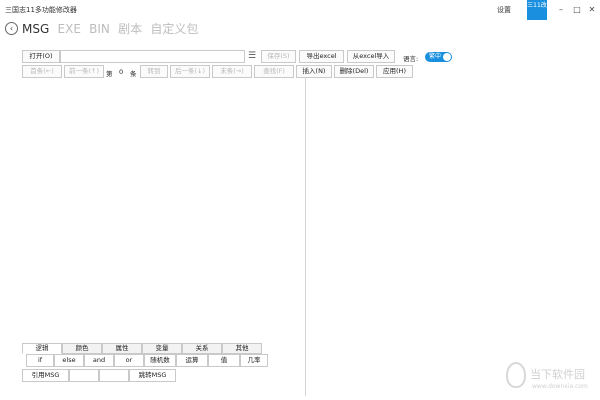  I want to click on insert-else-button: else, so click(69, 360).